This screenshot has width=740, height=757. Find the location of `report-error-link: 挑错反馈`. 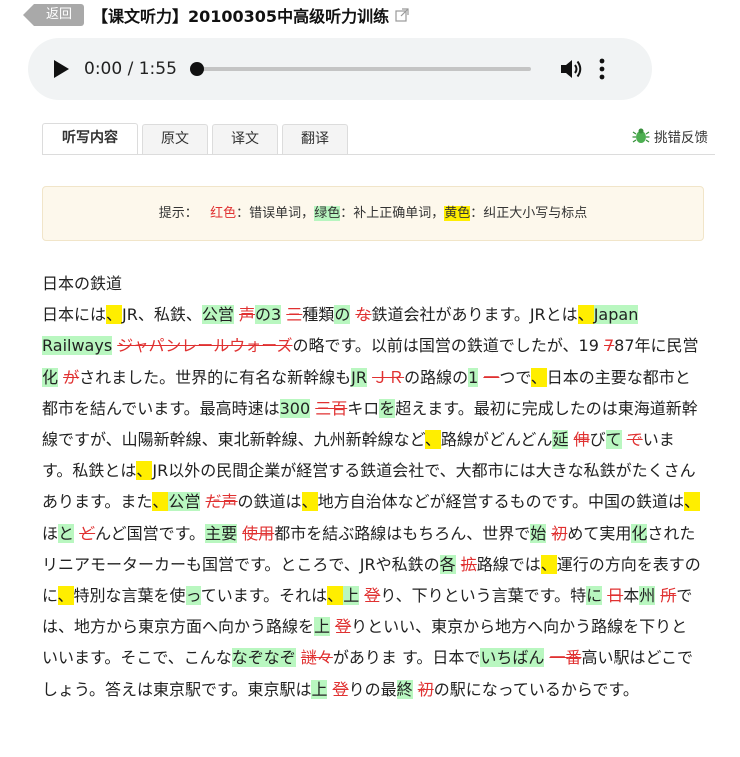

report-error-link: 挑错反馈 is located at coordinates (670, 136).